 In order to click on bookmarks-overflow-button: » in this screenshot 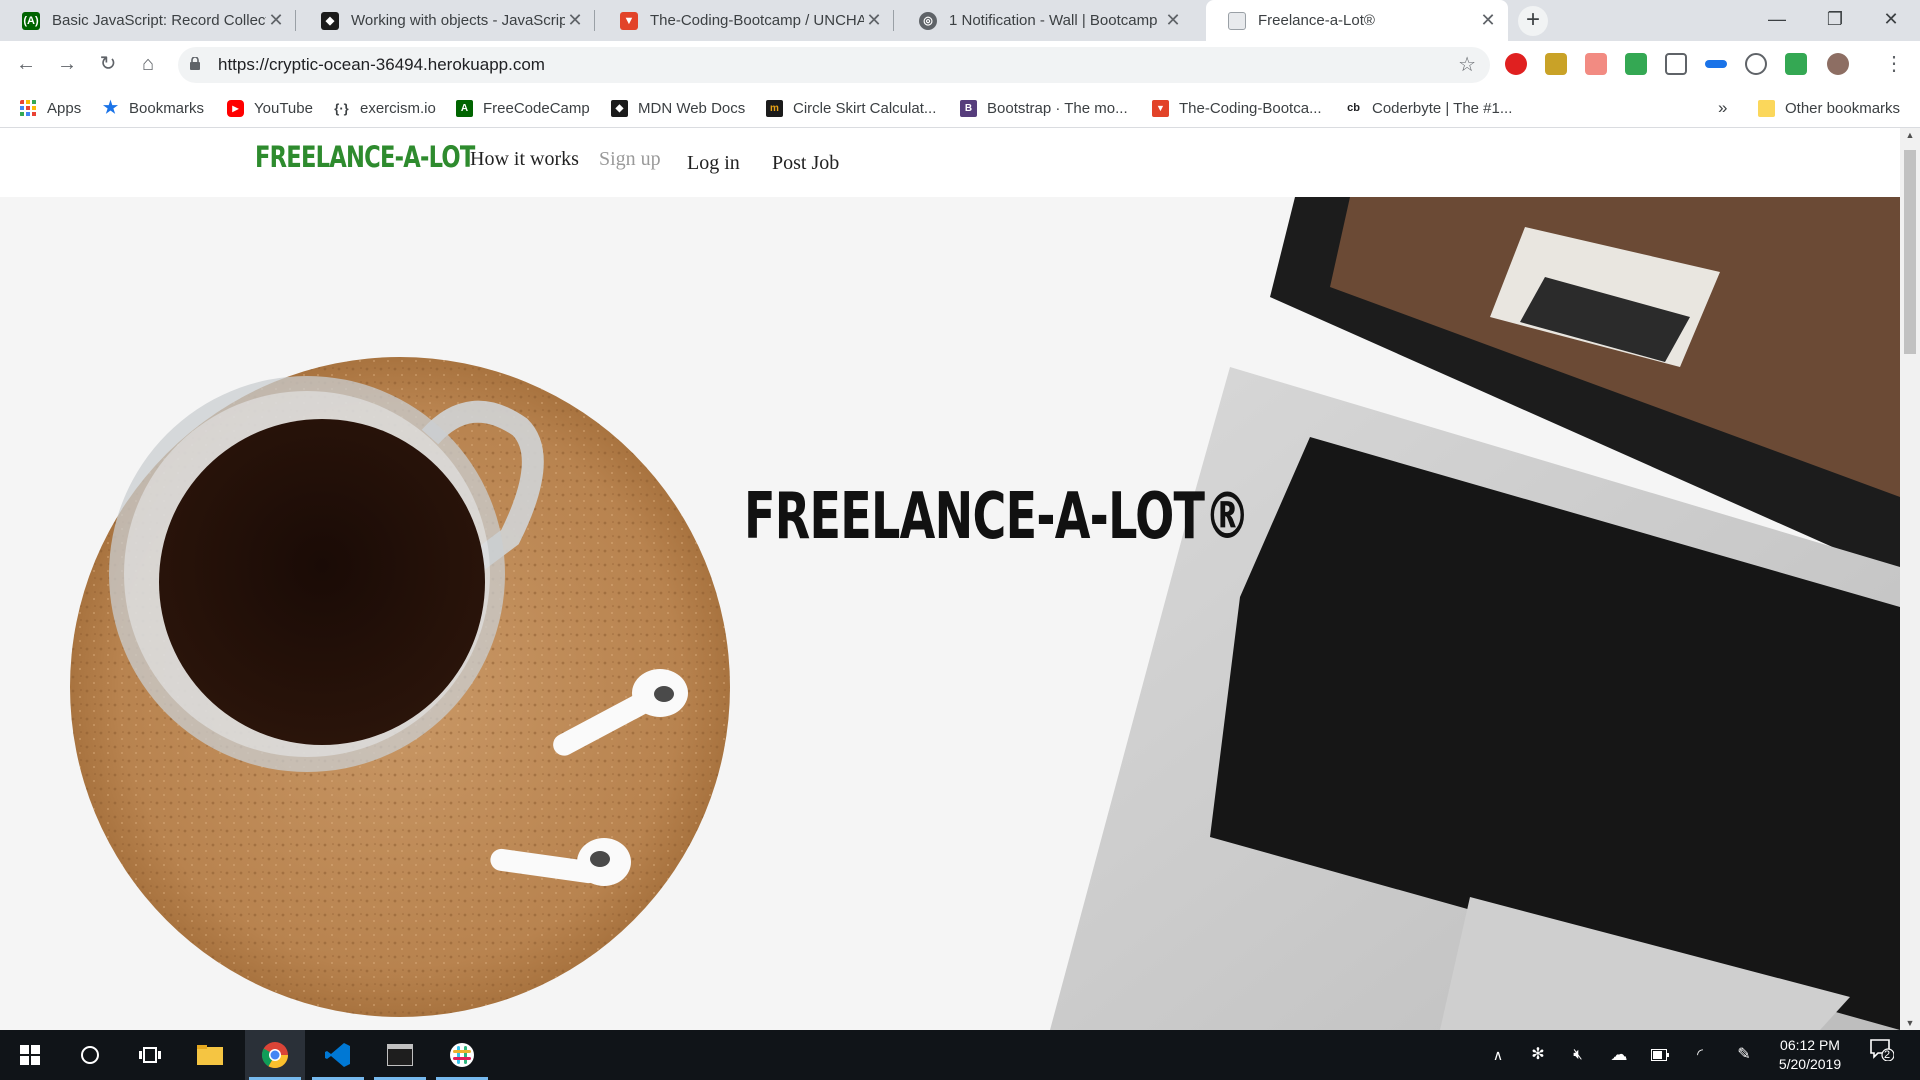, I will do `click(1722, 108)`.